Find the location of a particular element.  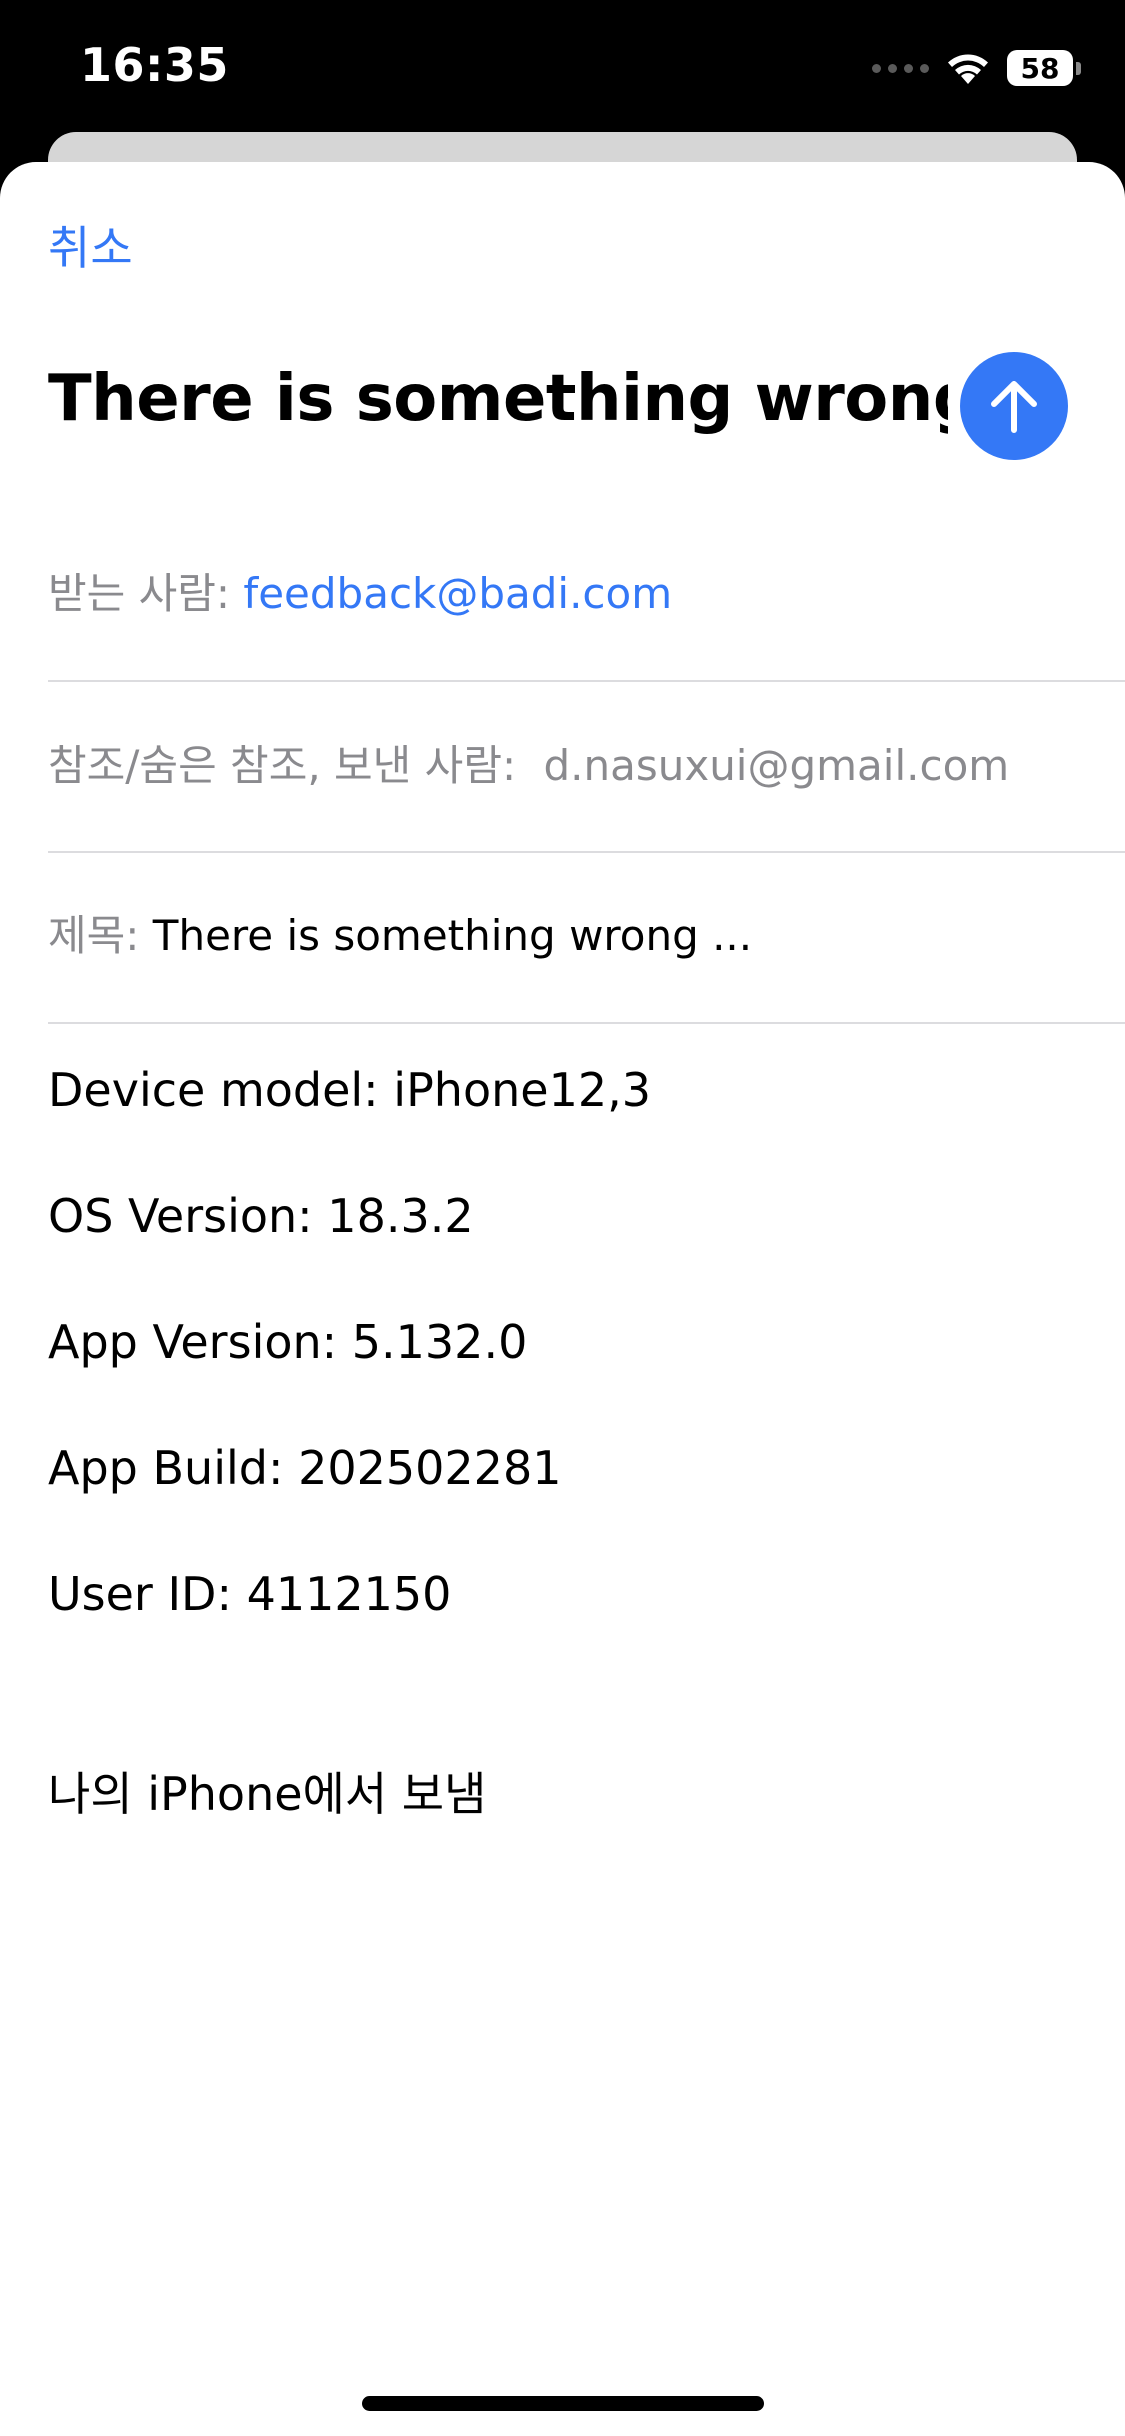

body-line-os-version: OS Version: 18.3.2 is located at coordinates (261, 1216).